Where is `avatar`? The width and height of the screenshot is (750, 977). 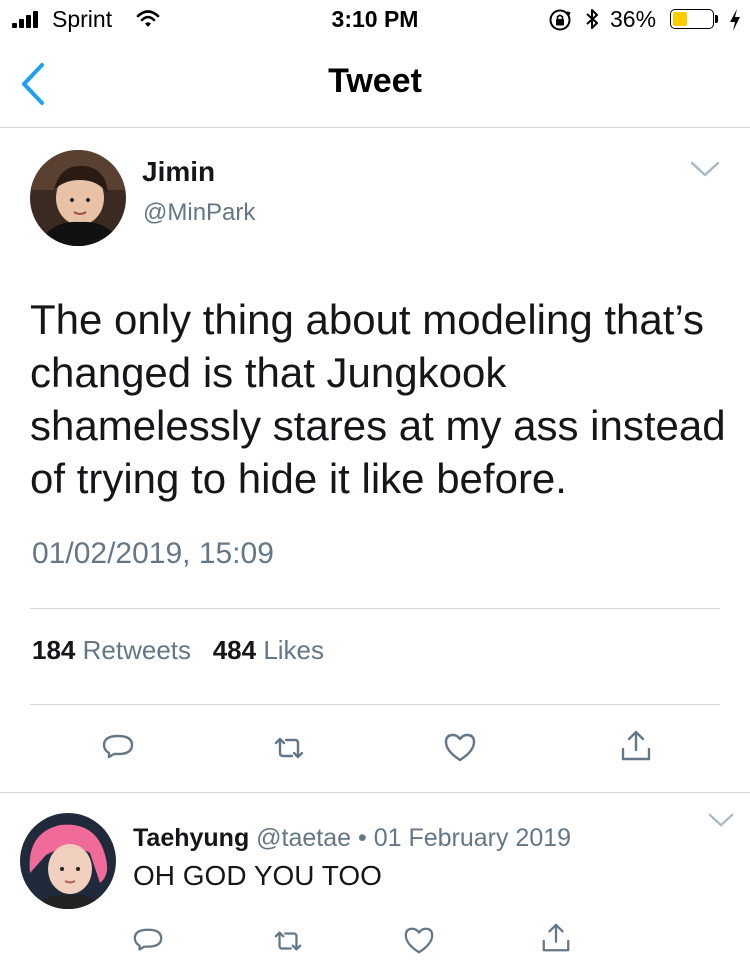
avatar is located at coordinates (78, 198).